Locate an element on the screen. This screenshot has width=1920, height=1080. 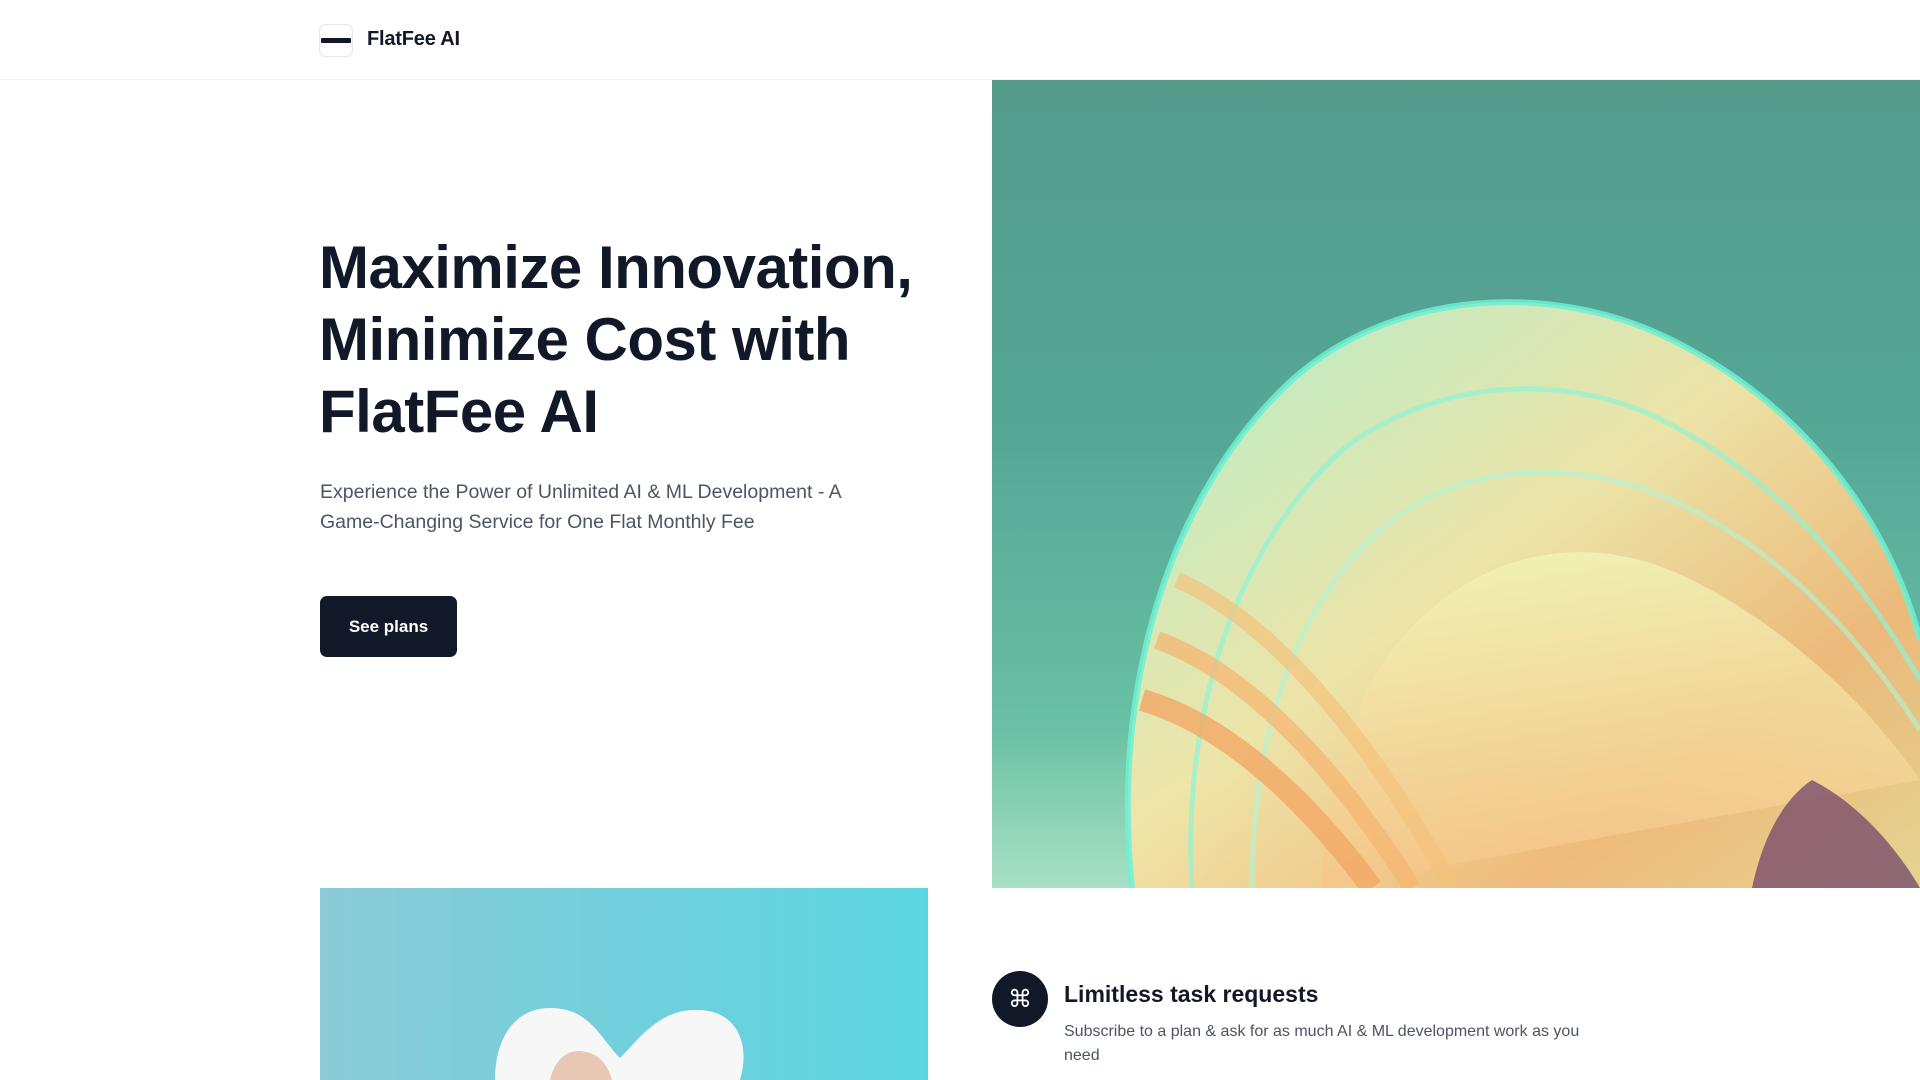
abstract-knot-illustration is located at coordinates (619, 1044).